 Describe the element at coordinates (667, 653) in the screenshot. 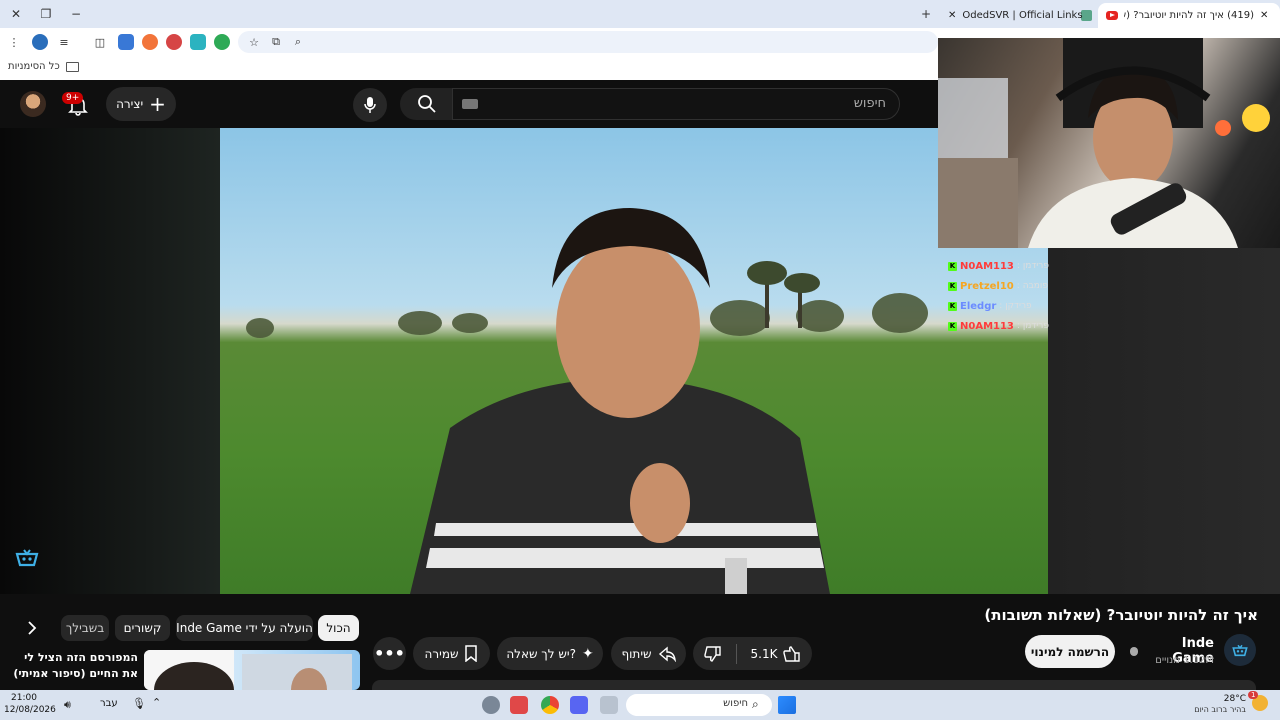

I see `share-icon` at that location.